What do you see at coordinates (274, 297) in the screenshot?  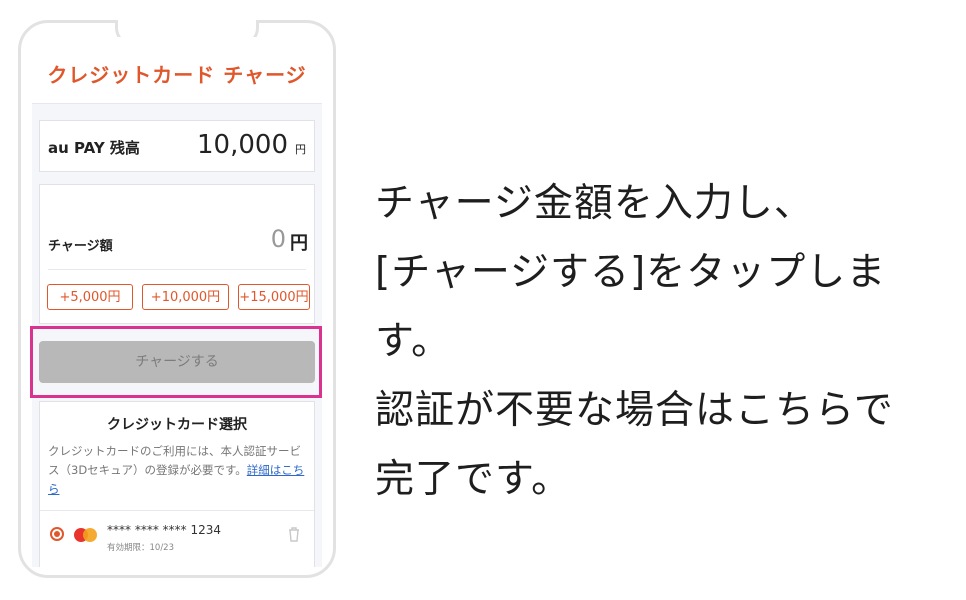 I see `quick-amount-15000-button: +15,000円` at bounding box center [274, 297].